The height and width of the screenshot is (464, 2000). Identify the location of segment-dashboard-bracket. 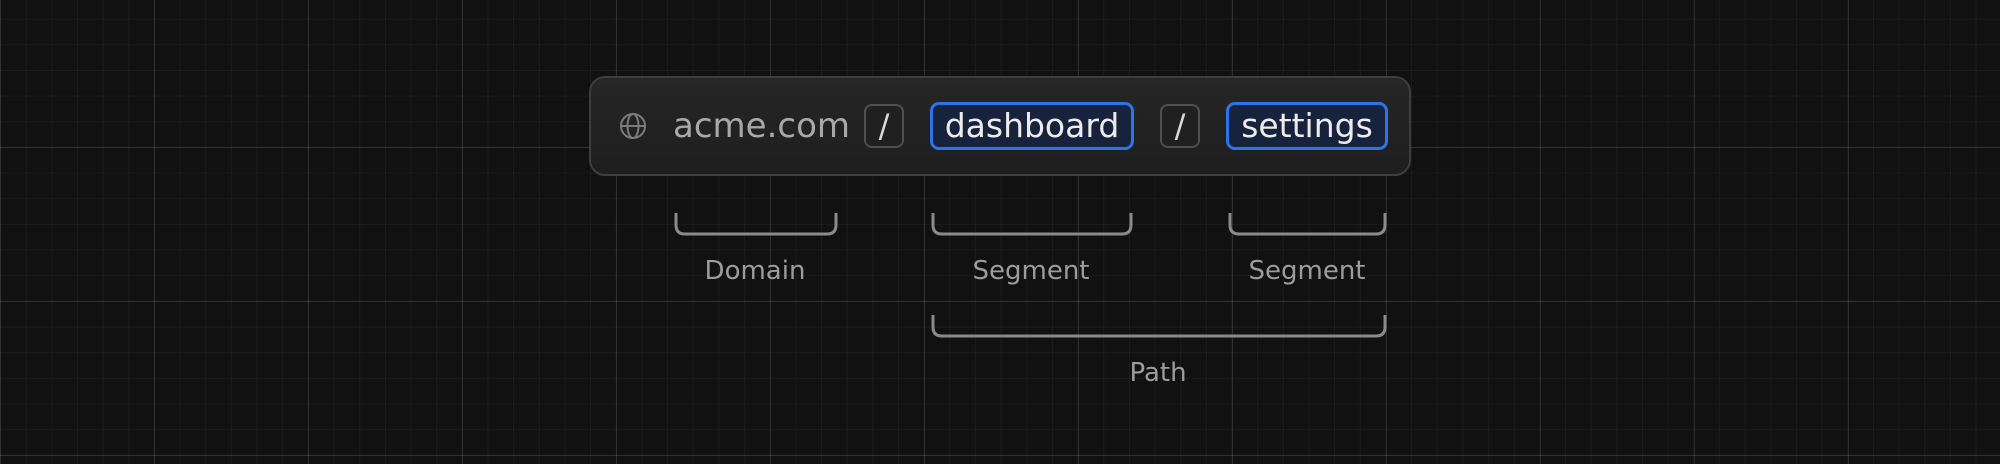
(1032, 224).